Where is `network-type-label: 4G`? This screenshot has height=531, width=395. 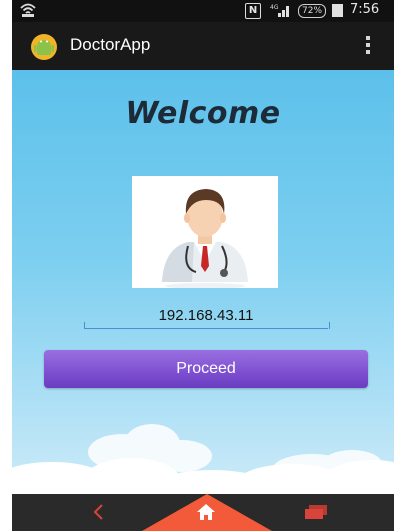 network-type-label: 4G is located at coordinates (274, 7).